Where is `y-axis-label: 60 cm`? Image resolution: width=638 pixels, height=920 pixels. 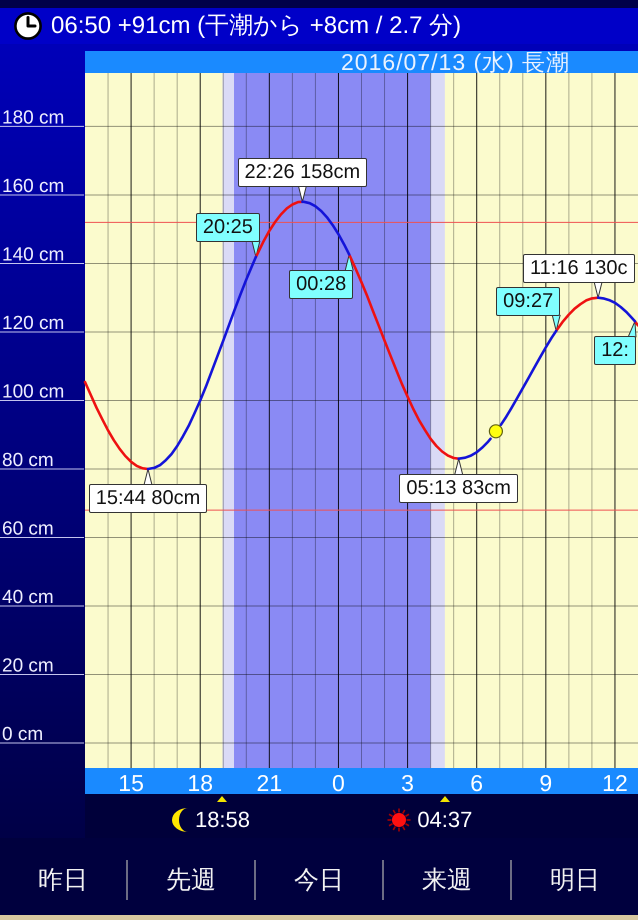
y-axis-label: 60 cm is located at coordinates (28, 529).